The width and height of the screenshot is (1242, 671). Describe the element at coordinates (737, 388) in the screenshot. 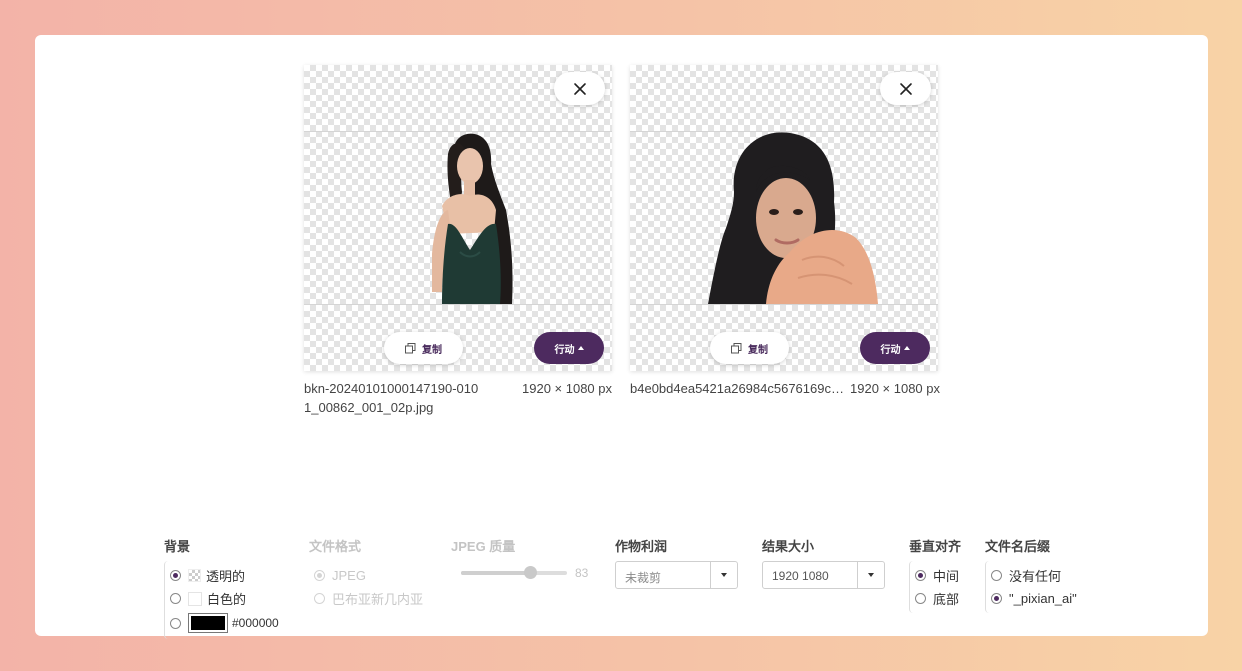

I see `file-name: b4e0bd4ea5421a26984c5676169c0e11.jpg` at that location.